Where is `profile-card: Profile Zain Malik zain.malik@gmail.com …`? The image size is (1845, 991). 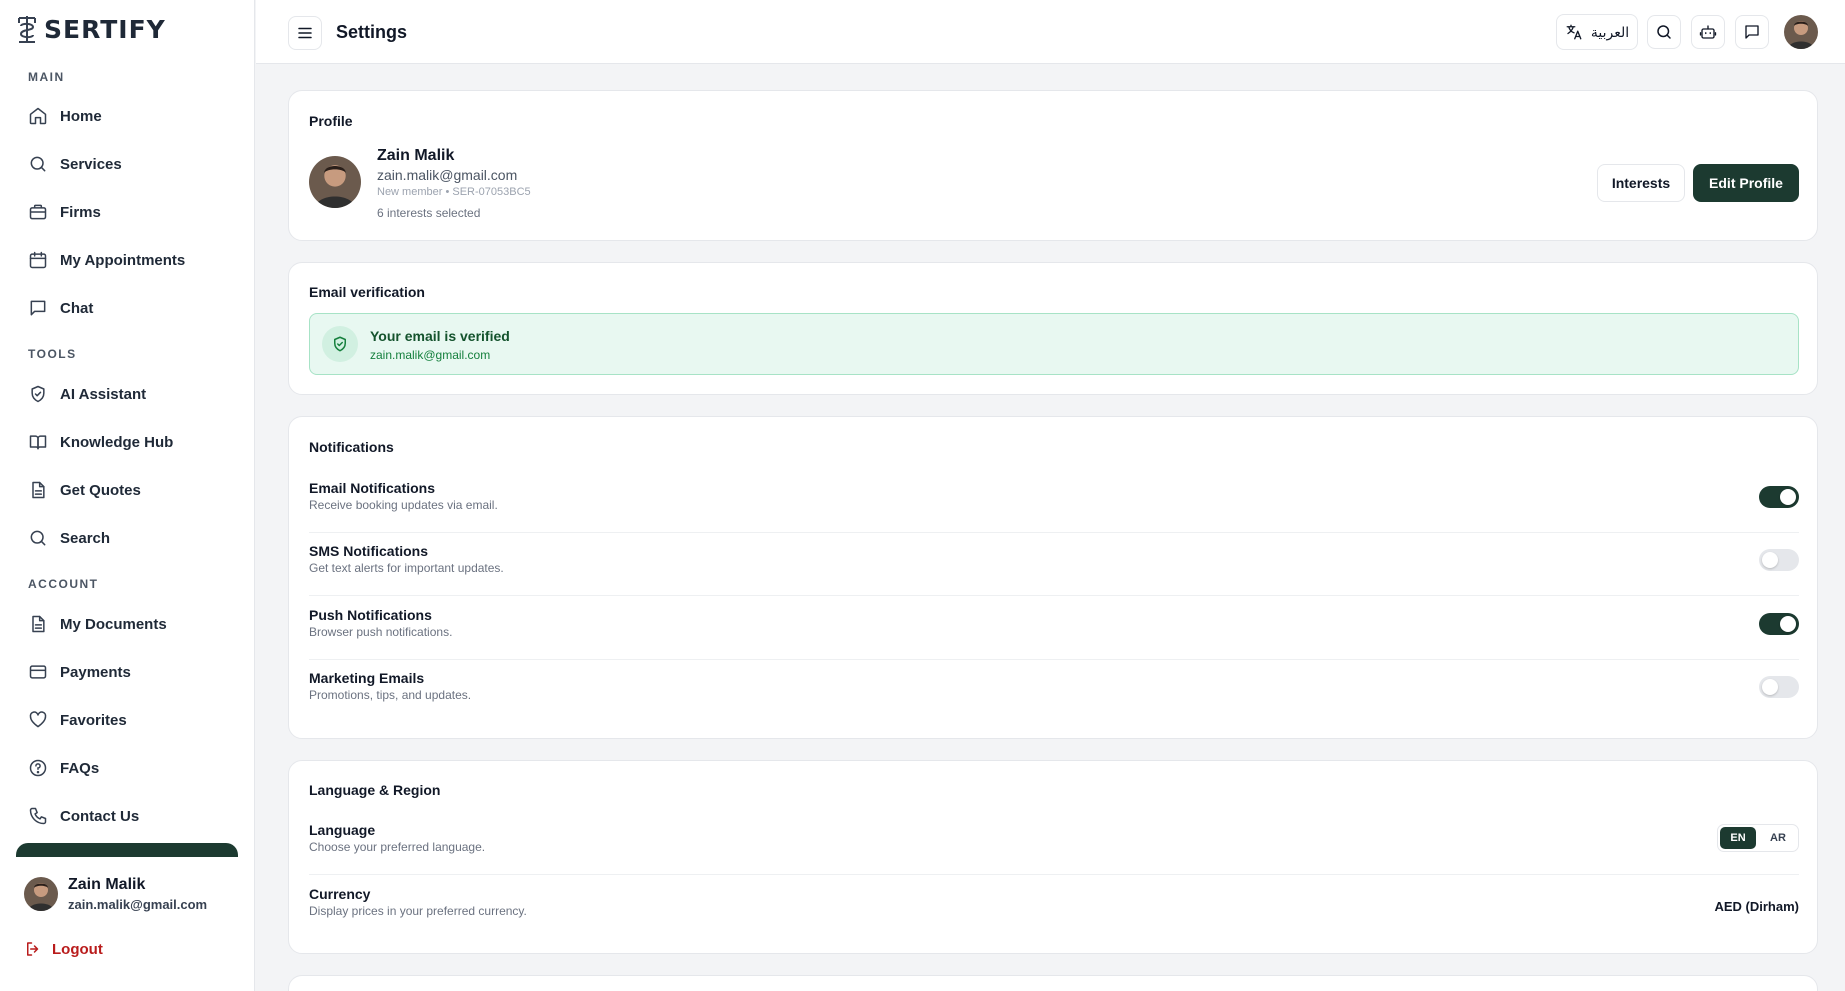
profile-card: Profile Zain Malik zain.malik@gmail.com … is located at coordinates (1053, 165).